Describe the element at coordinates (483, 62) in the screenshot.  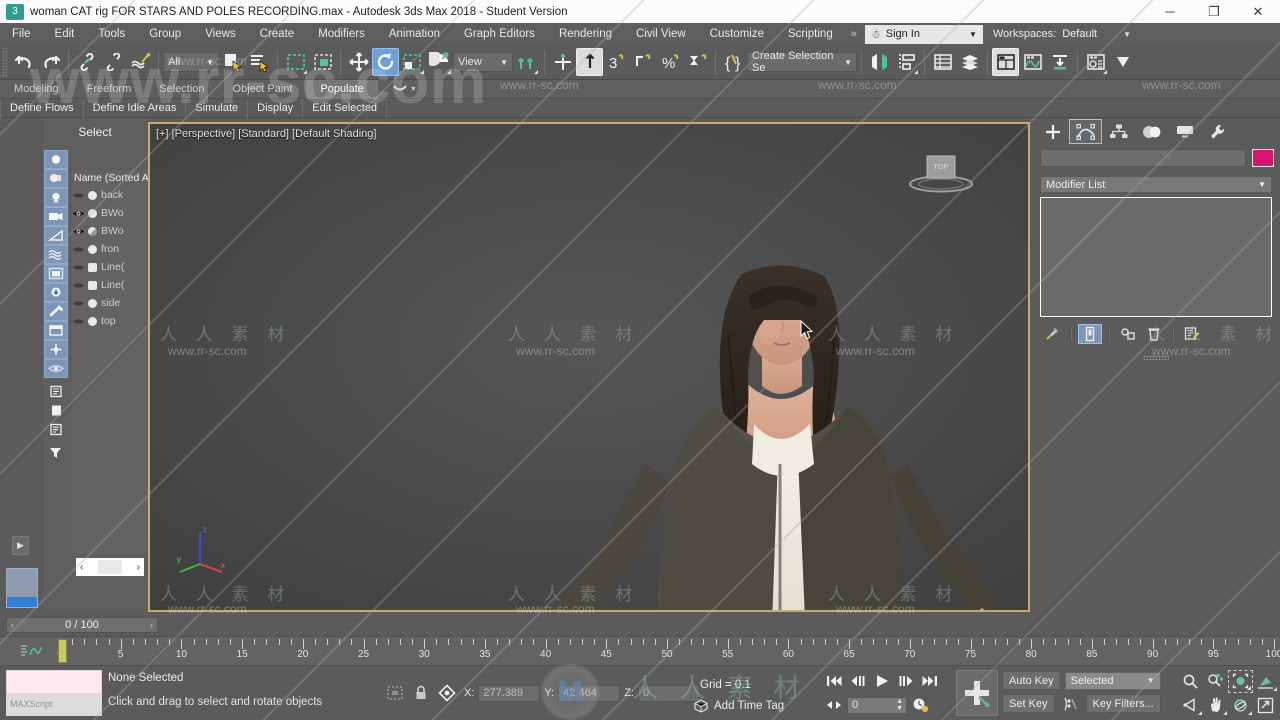
I see `reference-coordinate-combo: View ▼` at that location.